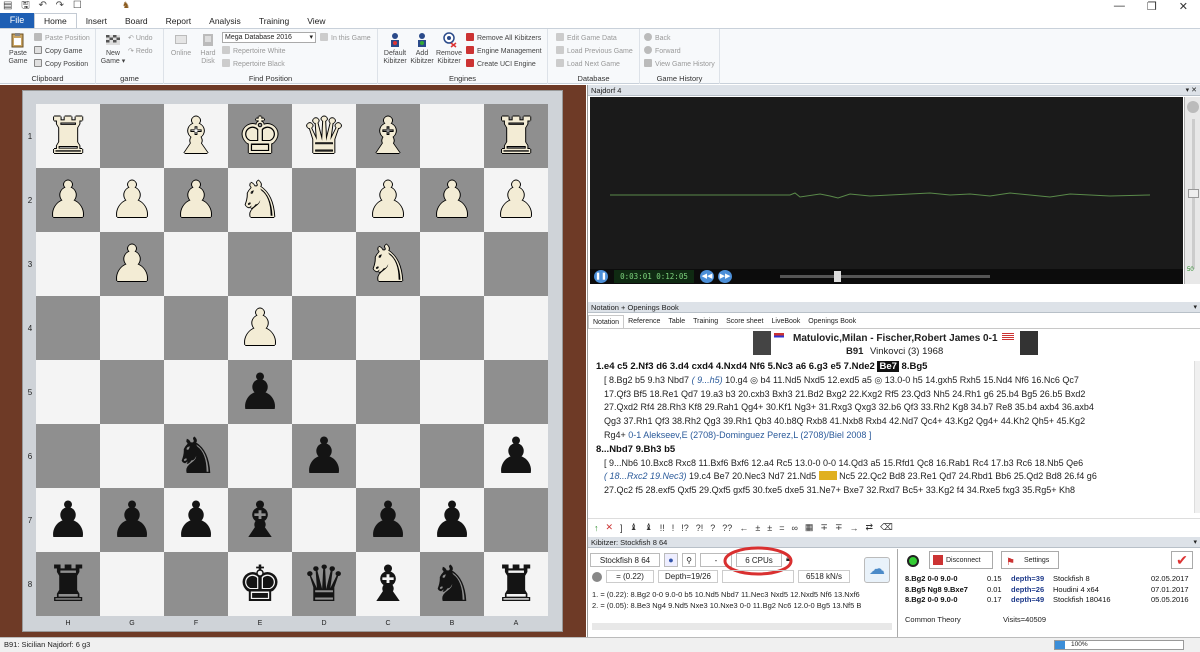  What do you see at coordinates (707, 380) in the screenshot?
I see `variation-comment: ( 9...h5)` at bounding box center [707, 380].